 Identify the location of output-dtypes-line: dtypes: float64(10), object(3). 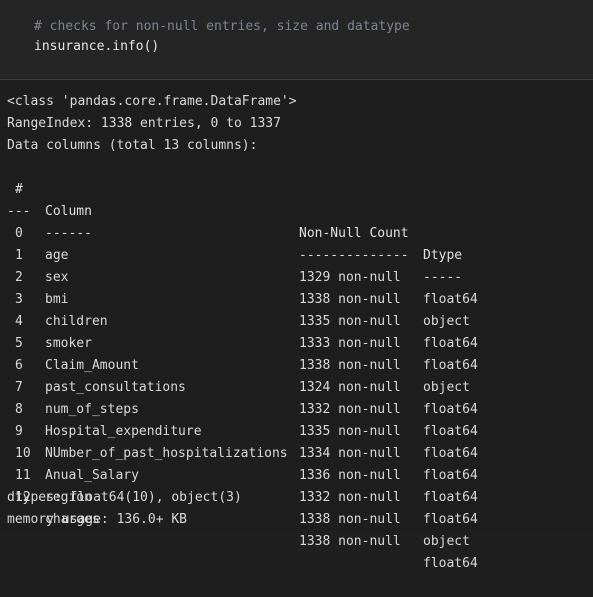
(124, 497).